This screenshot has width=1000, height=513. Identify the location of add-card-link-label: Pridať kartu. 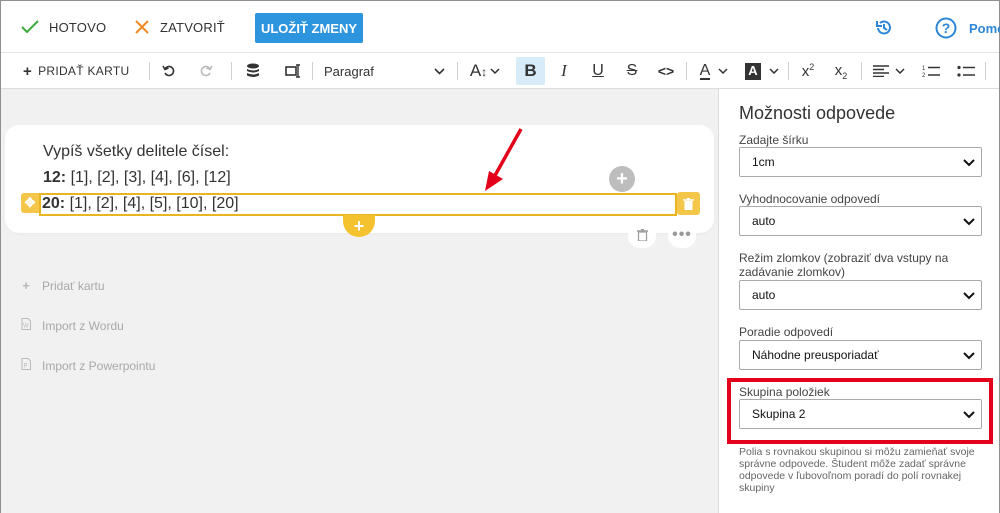
(73, 285).